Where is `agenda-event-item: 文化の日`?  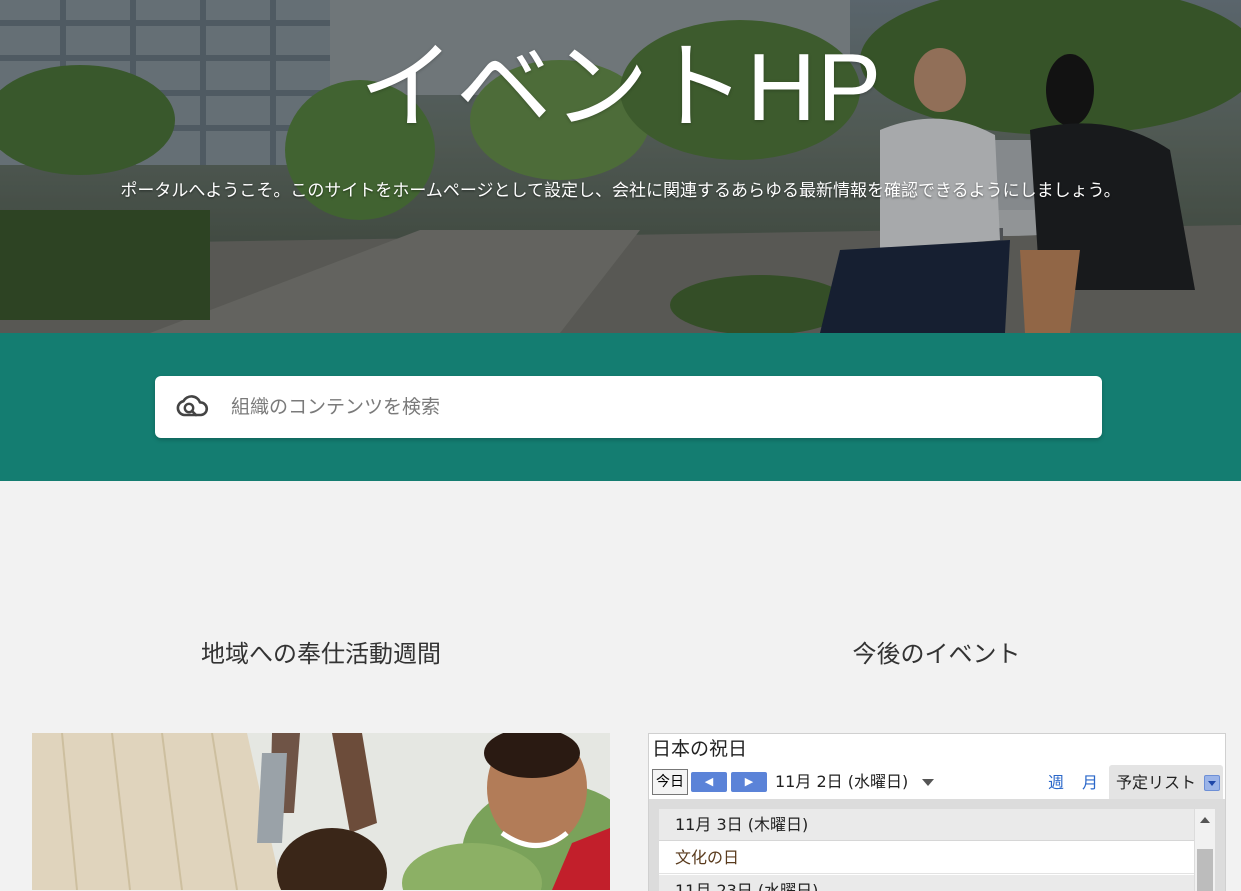
agenda-event-item: 文化の日 is located at coordinates (926, 858).